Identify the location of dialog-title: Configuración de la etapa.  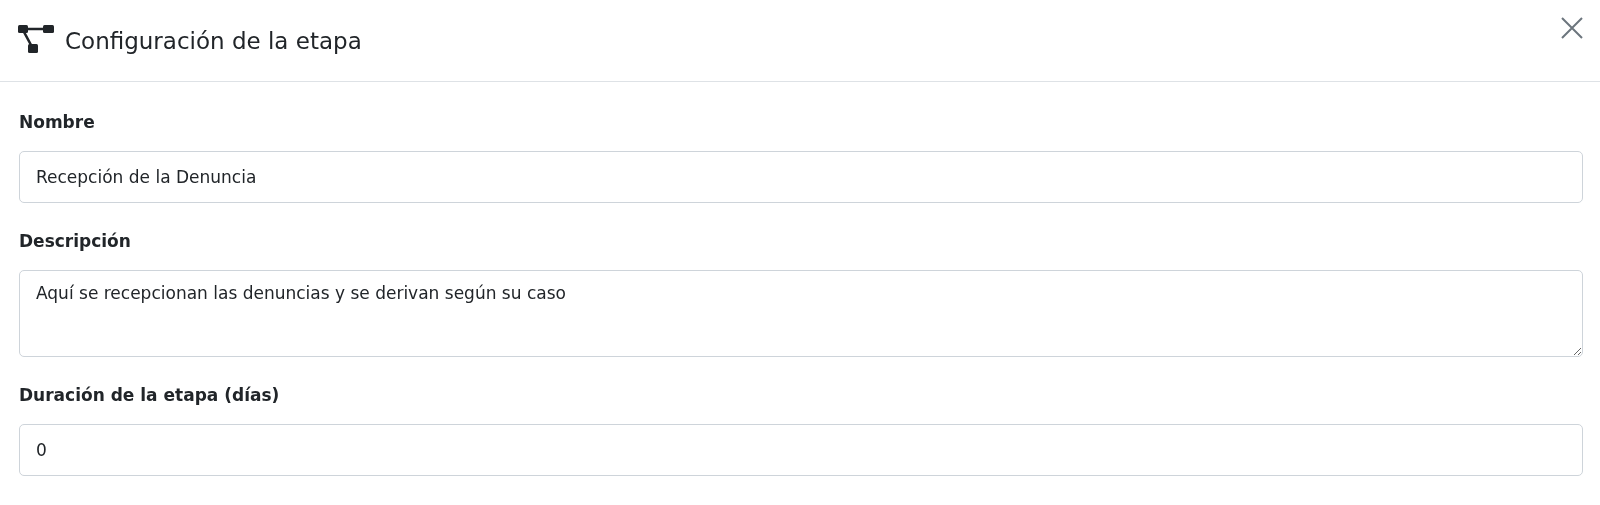
(214, 40).